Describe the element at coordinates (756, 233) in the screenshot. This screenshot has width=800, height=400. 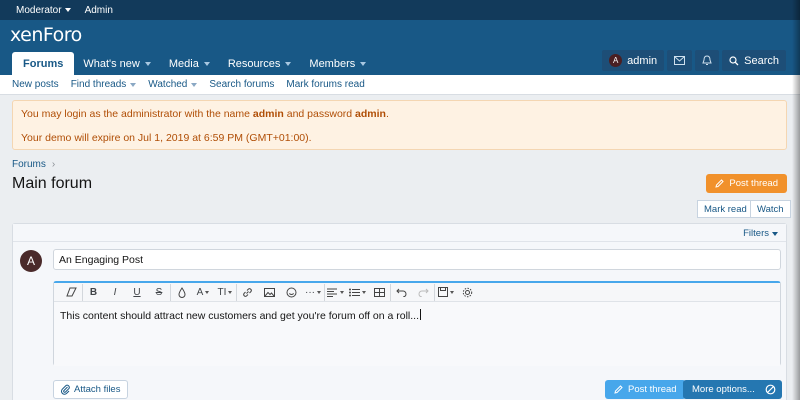
I see `filters-label: Filters` at that location.